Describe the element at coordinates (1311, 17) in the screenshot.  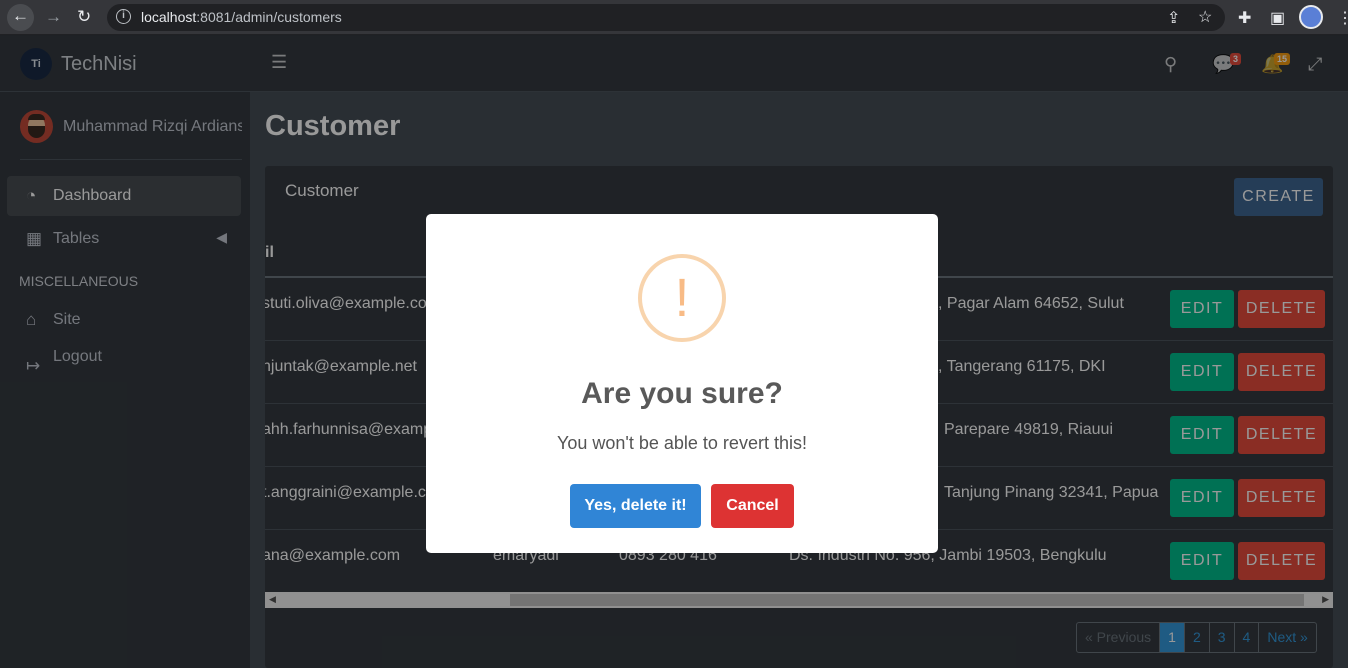
I see `profile-avatar` at that location.